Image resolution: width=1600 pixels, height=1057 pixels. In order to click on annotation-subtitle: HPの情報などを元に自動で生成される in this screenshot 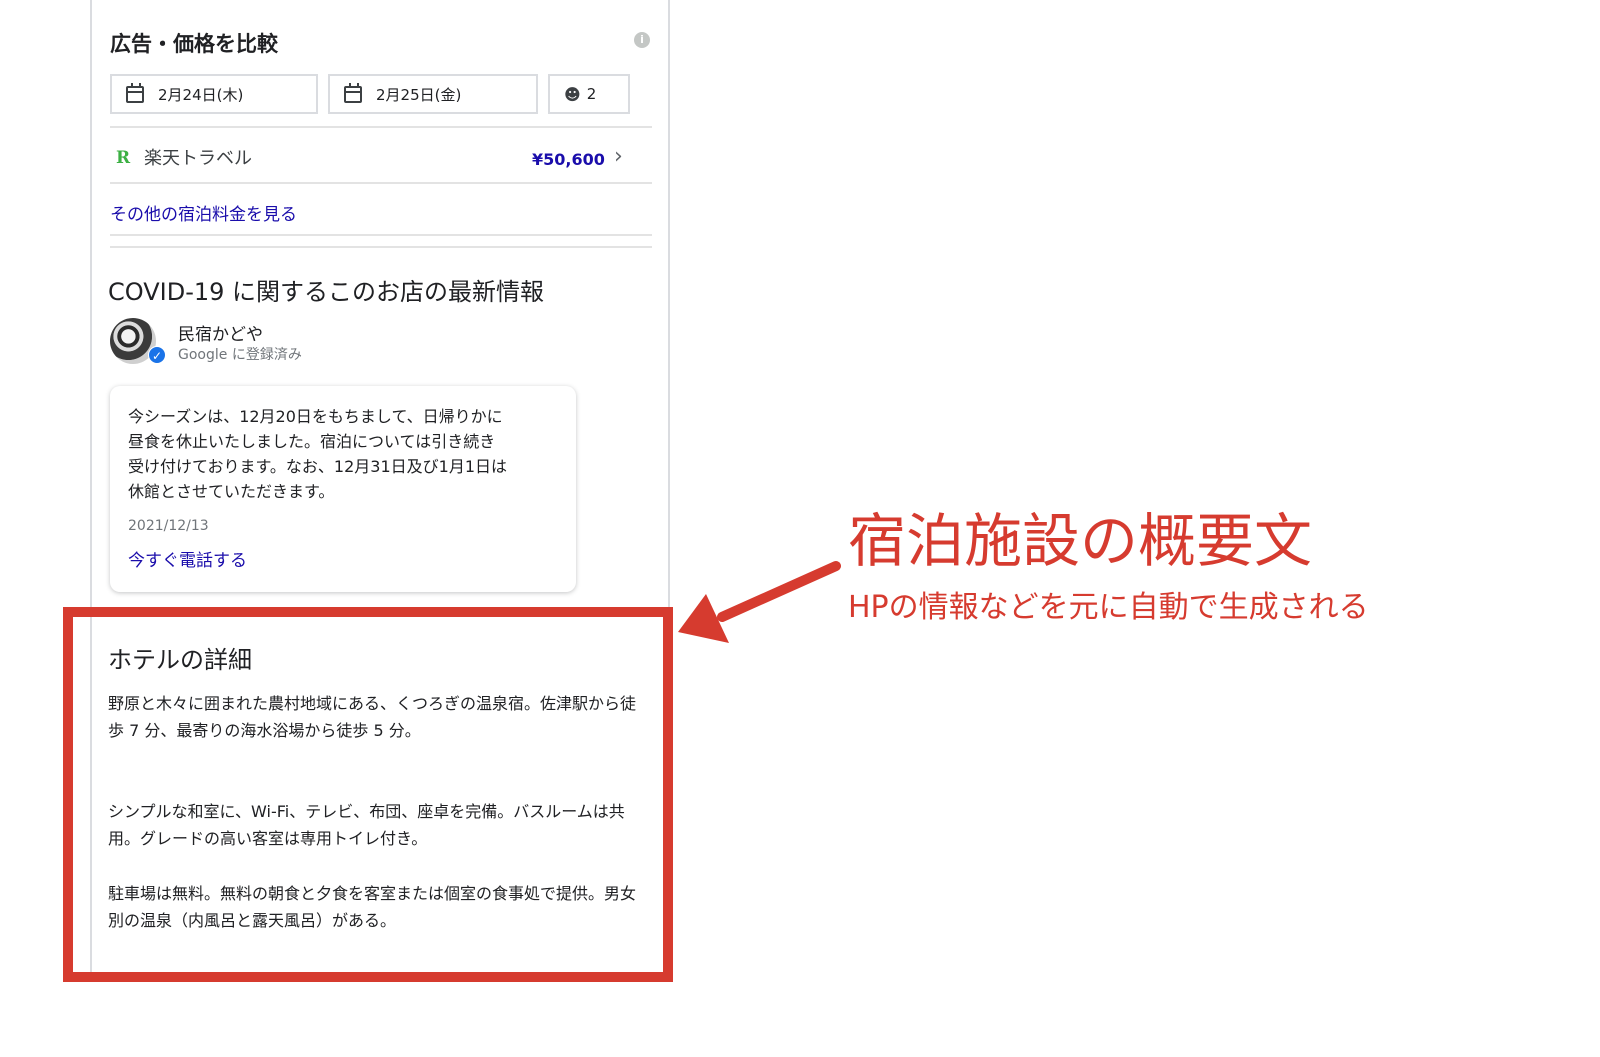, I will do `click(1108, 607)`.